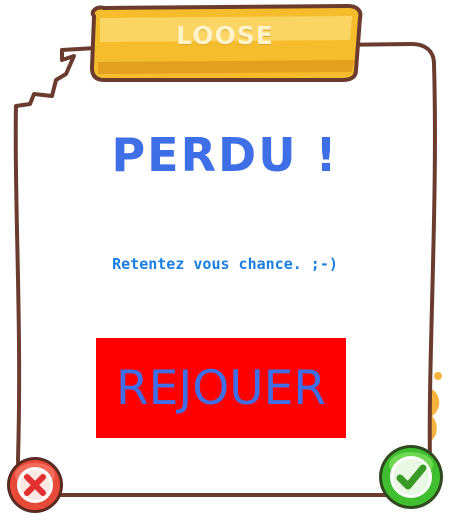 The height and width of the screenshot is (520, 450). I want to click on confirm-button, so click(411, 477).